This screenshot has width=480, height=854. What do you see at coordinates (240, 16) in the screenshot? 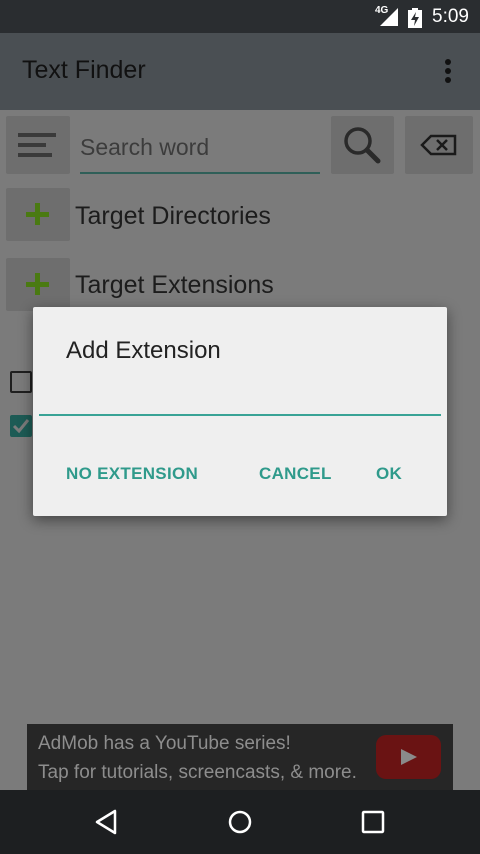
I see `status-bar: 4G 5:09` at bounding box center [240, 16].